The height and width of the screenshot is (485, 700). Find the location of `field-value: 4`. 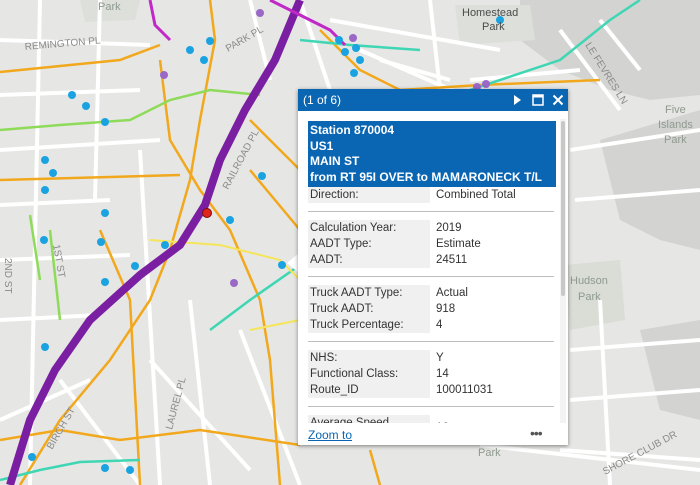

field-value: 4 is located at coordinates (439, 325).